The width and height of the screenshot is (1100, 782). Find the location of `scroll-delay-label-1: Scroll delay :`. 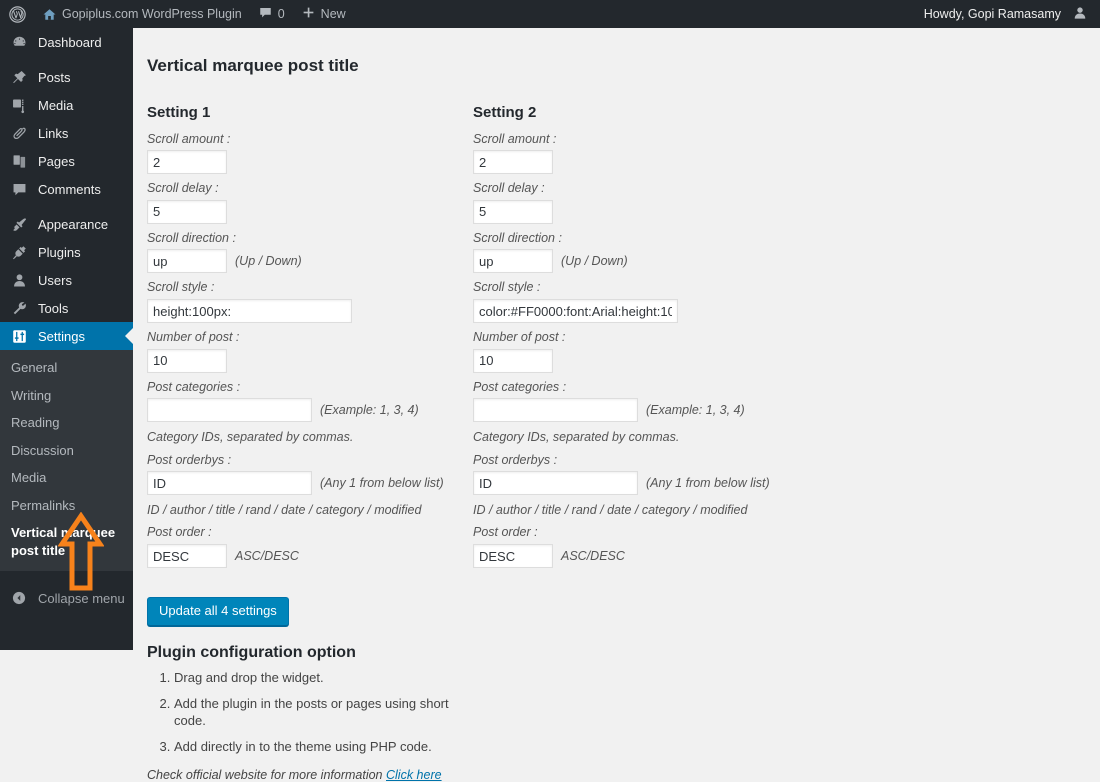

scroll-delay-label-1: Scroll delay : is located at coordinates (183, 188).